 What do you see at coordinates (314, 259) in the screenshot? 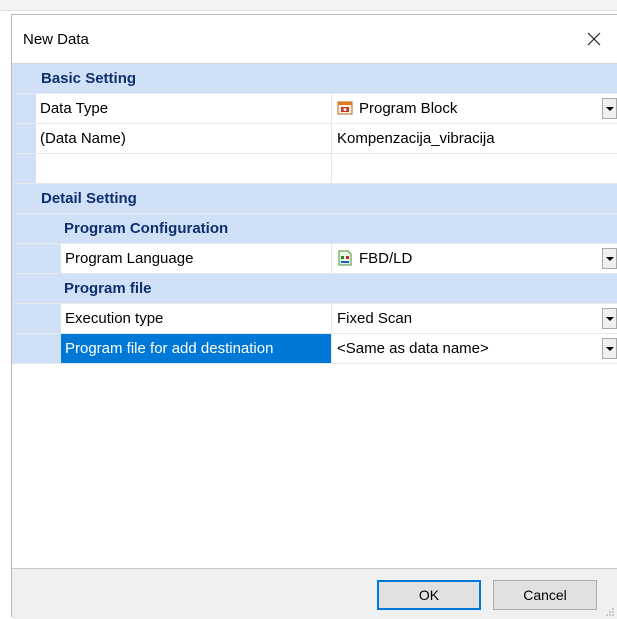
I see `property-row-program-language: Program Language FBD/LD` at bounding box center [314, 259].